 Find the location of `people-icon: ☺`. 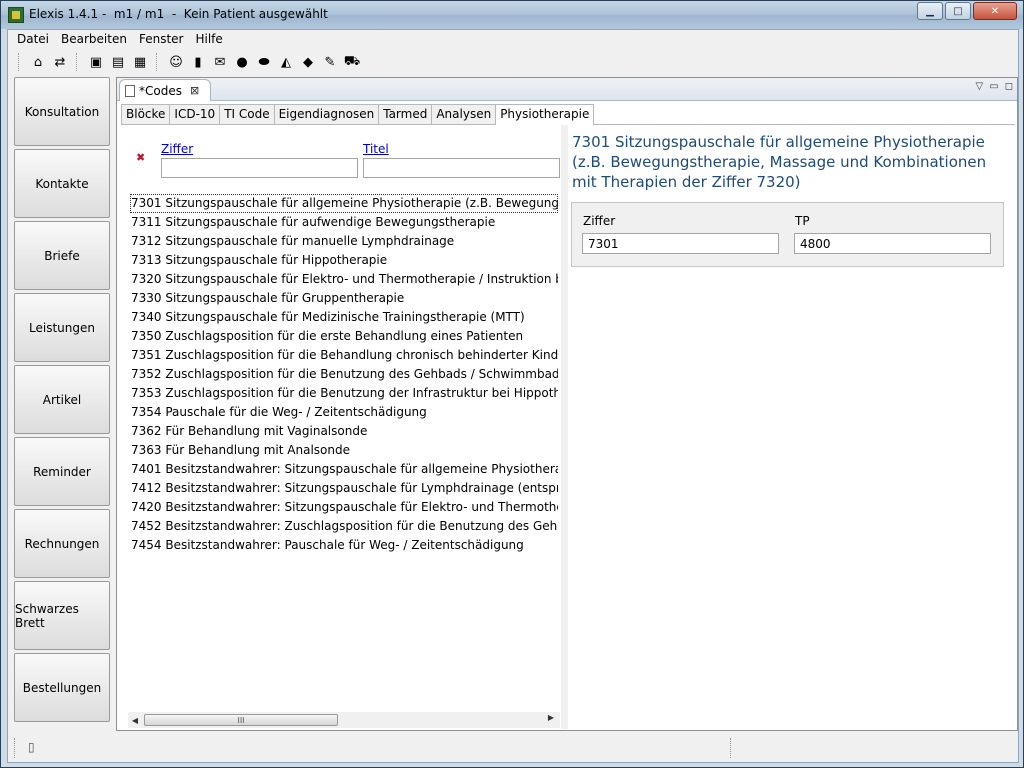

people-icon: ☺ is located at coordinates (176, 62).